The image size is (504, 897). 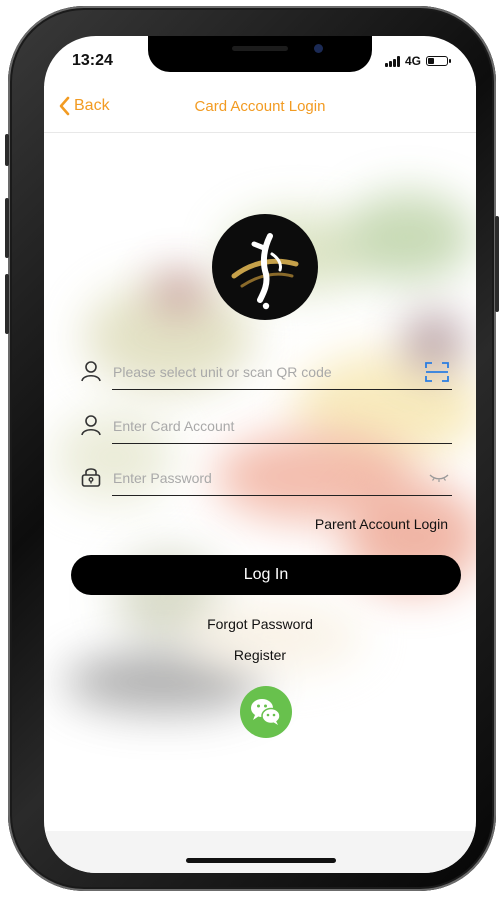 I want to click on card-account-field, so click(x=266, y=427).